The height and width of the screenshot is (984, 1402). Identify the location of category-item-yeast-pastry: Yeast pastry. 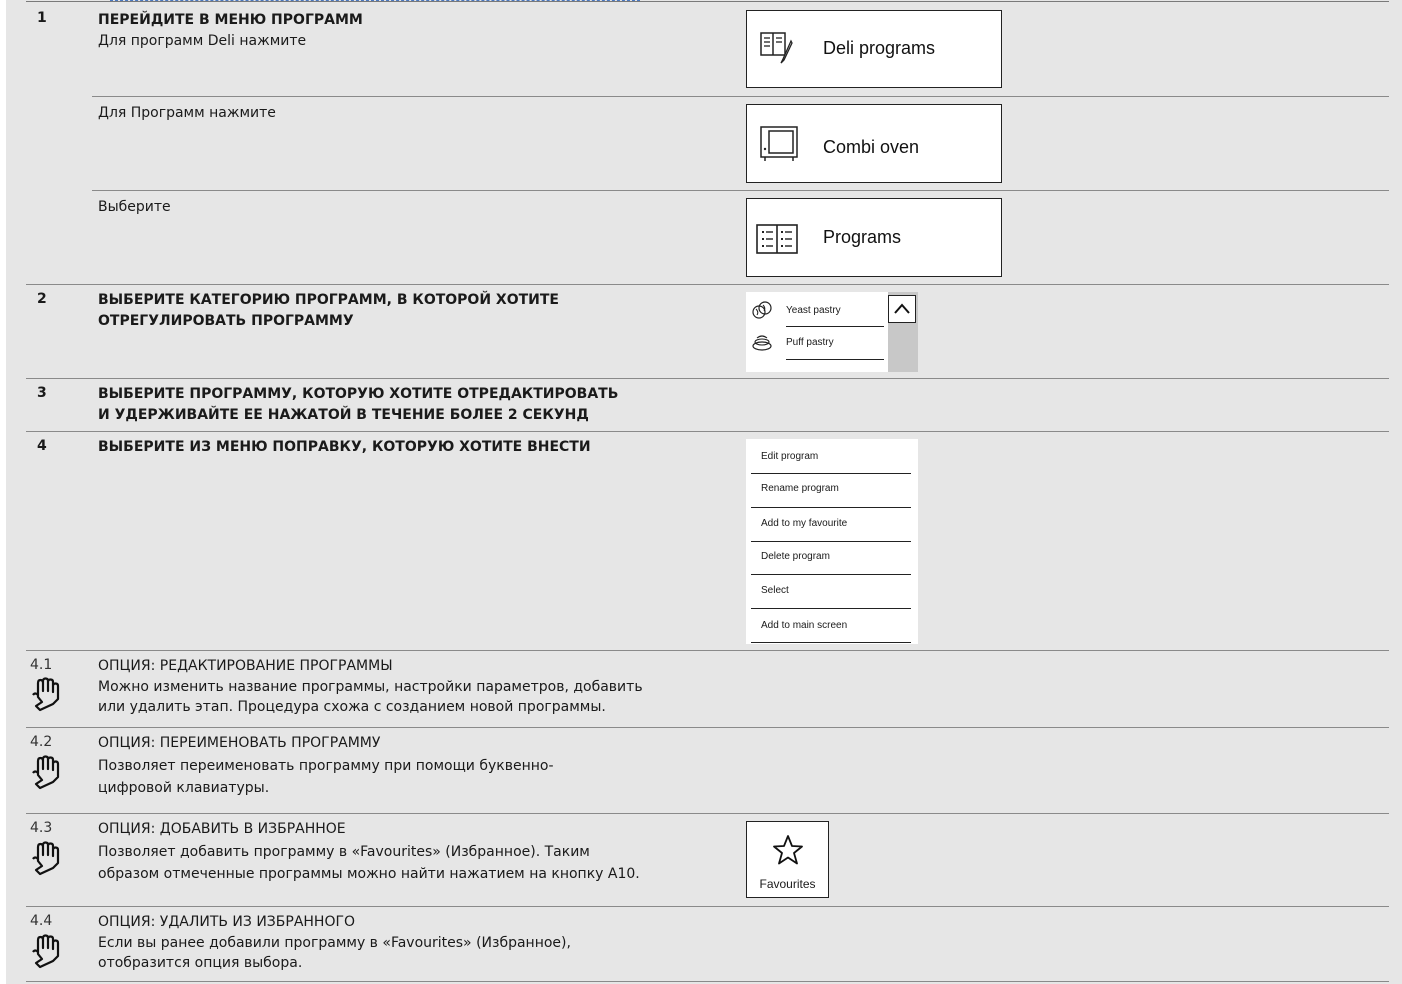
(813, 310).